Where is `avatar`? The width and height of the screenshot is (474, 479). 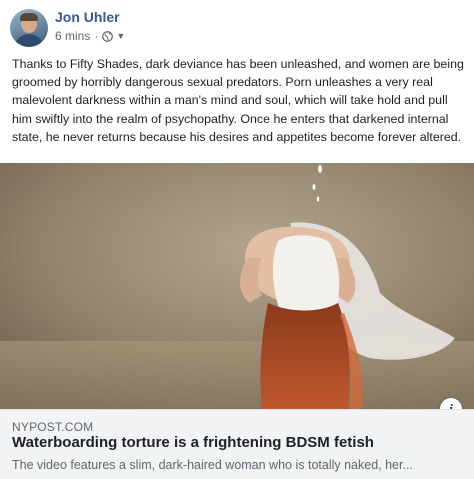
avatar is located at coordinates (29, 28).